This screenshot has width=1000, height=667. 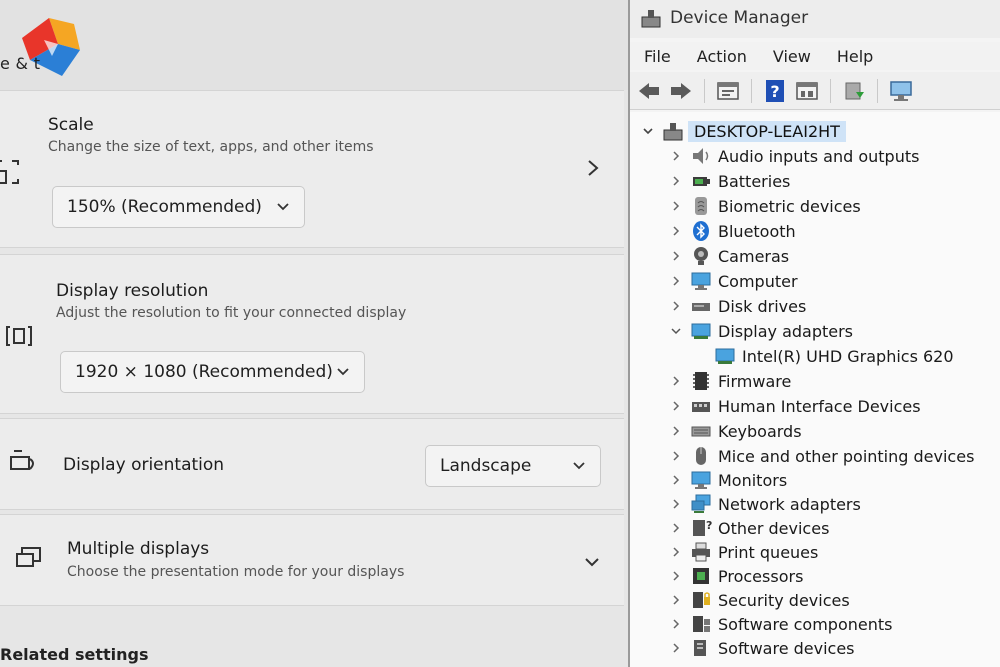 I want to click on tree-item-label: Cameras, so click(x=754, y=256).